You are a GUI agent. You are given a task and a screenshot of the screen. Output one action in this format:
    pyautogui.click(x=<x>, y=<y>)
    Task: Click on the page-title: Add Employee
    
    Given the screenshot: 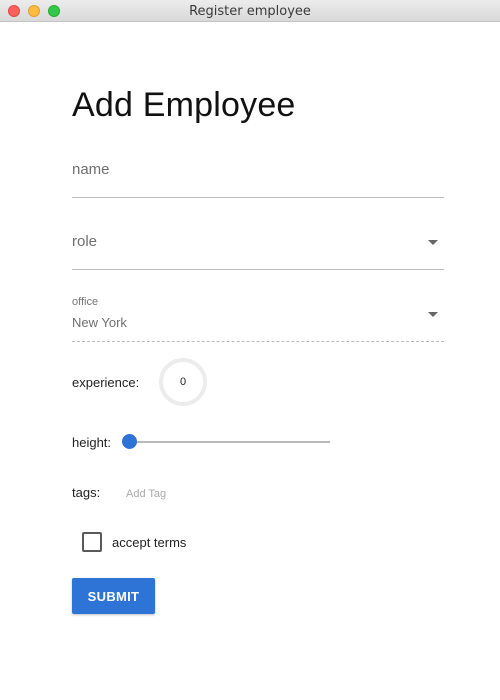 What is the action you would take?
    pyautogui.click(x=184, y=105)
    